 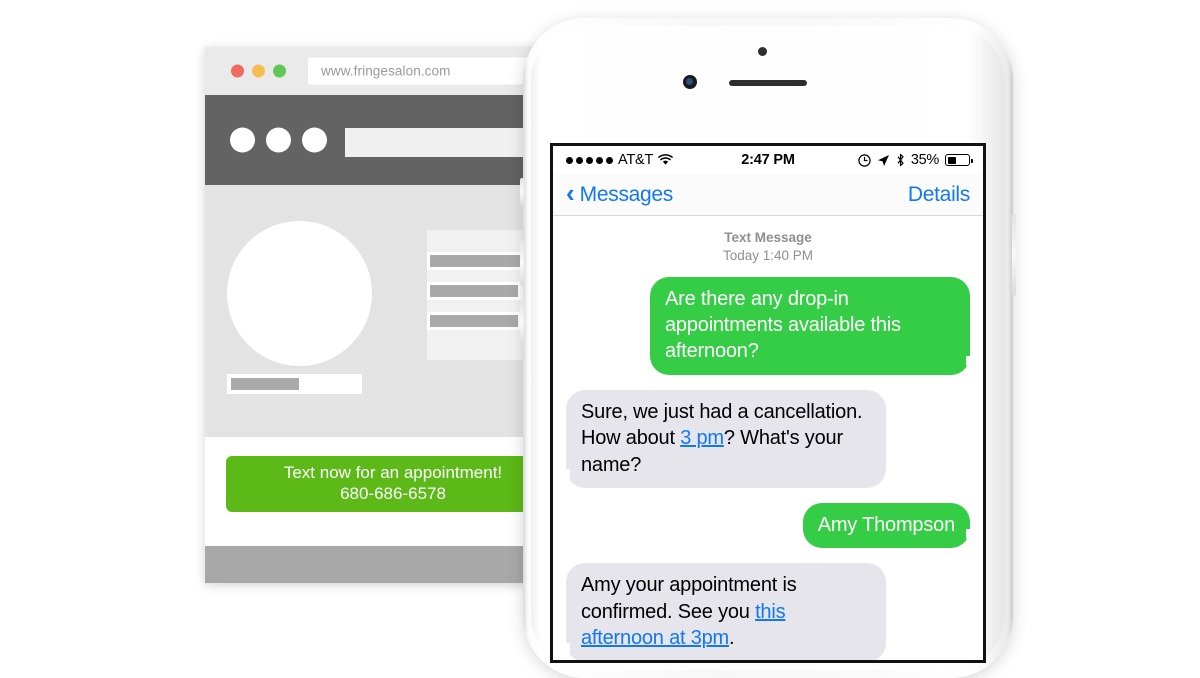 I want to click on alarm-icon, so click(x=864, y=160).